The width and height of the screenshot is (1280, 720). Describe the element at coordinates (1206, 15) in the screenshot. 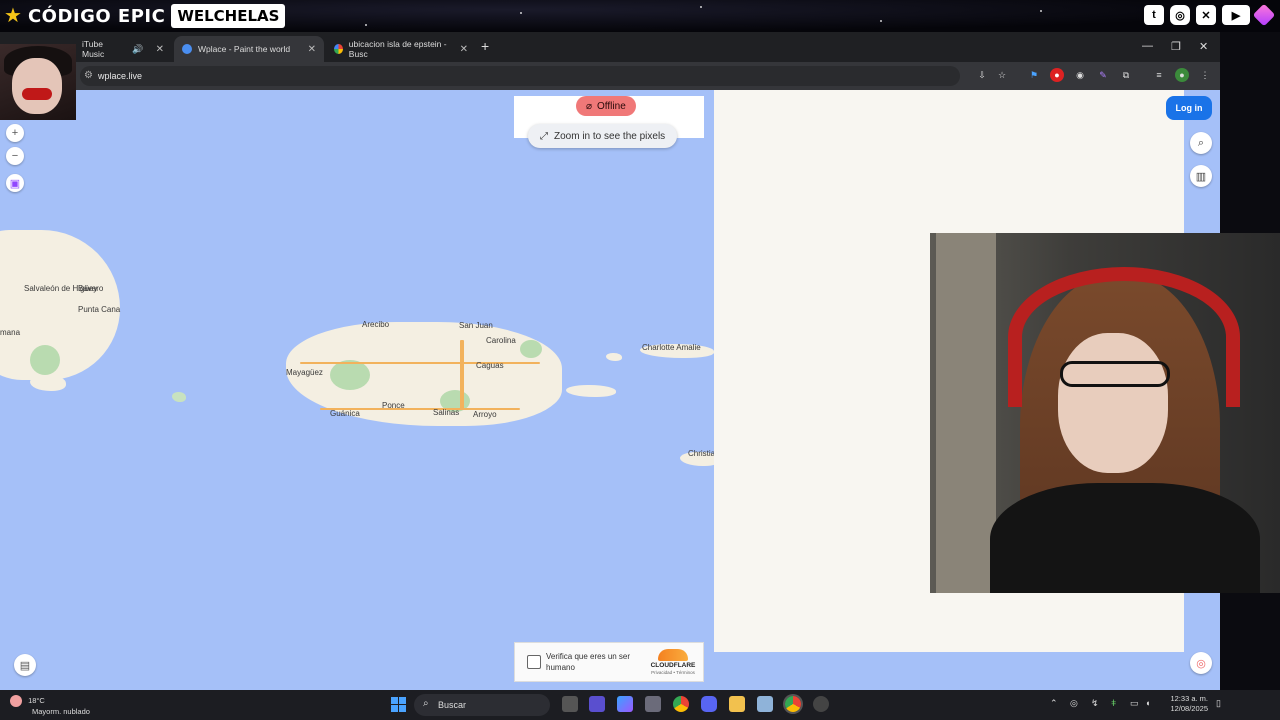

I see `twitter-icon: ✕` at that location.